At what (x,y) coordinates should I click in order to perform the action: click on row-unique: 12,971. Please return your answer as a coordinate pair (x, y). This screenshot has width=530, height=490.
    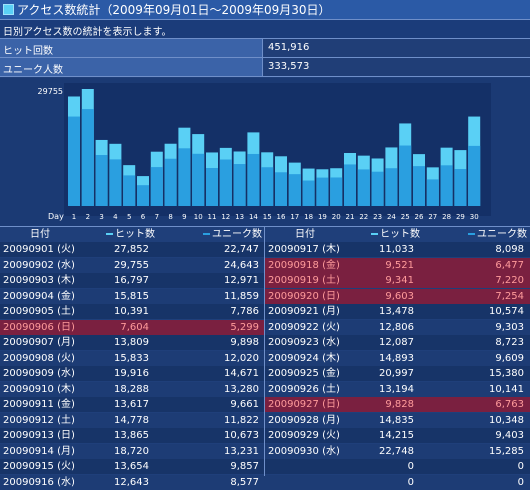
    Looking at the image, I should click on (241, 280).